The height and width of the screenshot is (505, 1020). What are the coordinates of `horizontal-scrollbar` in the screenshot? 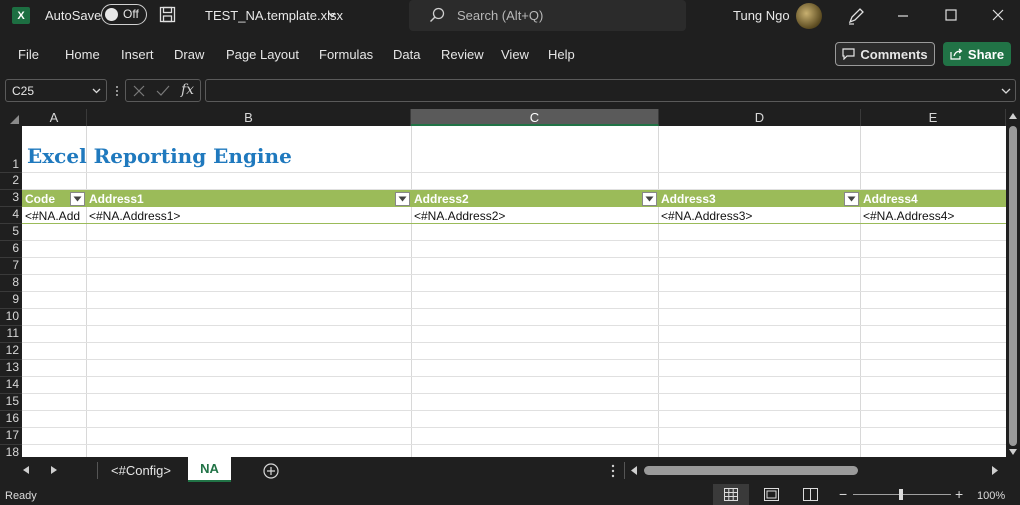 It's located at (816, 470).